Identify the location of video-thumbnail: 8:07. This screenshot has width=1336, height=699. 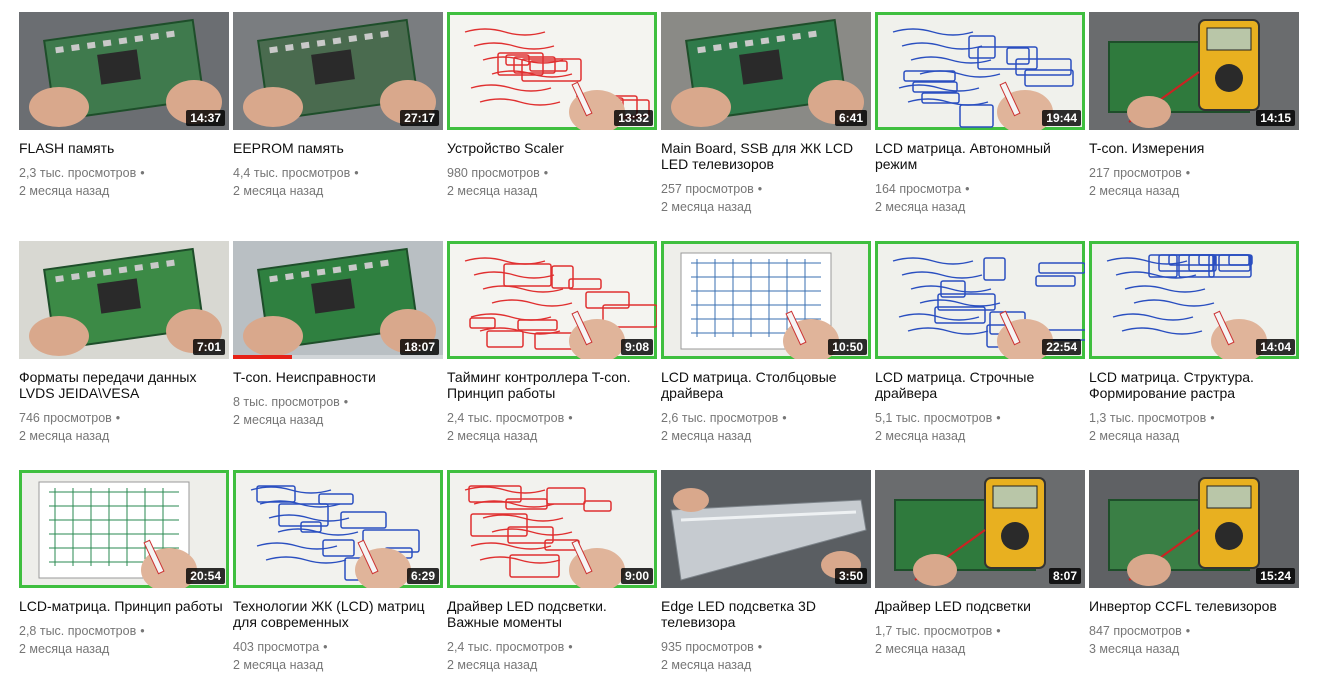
(980, 529).